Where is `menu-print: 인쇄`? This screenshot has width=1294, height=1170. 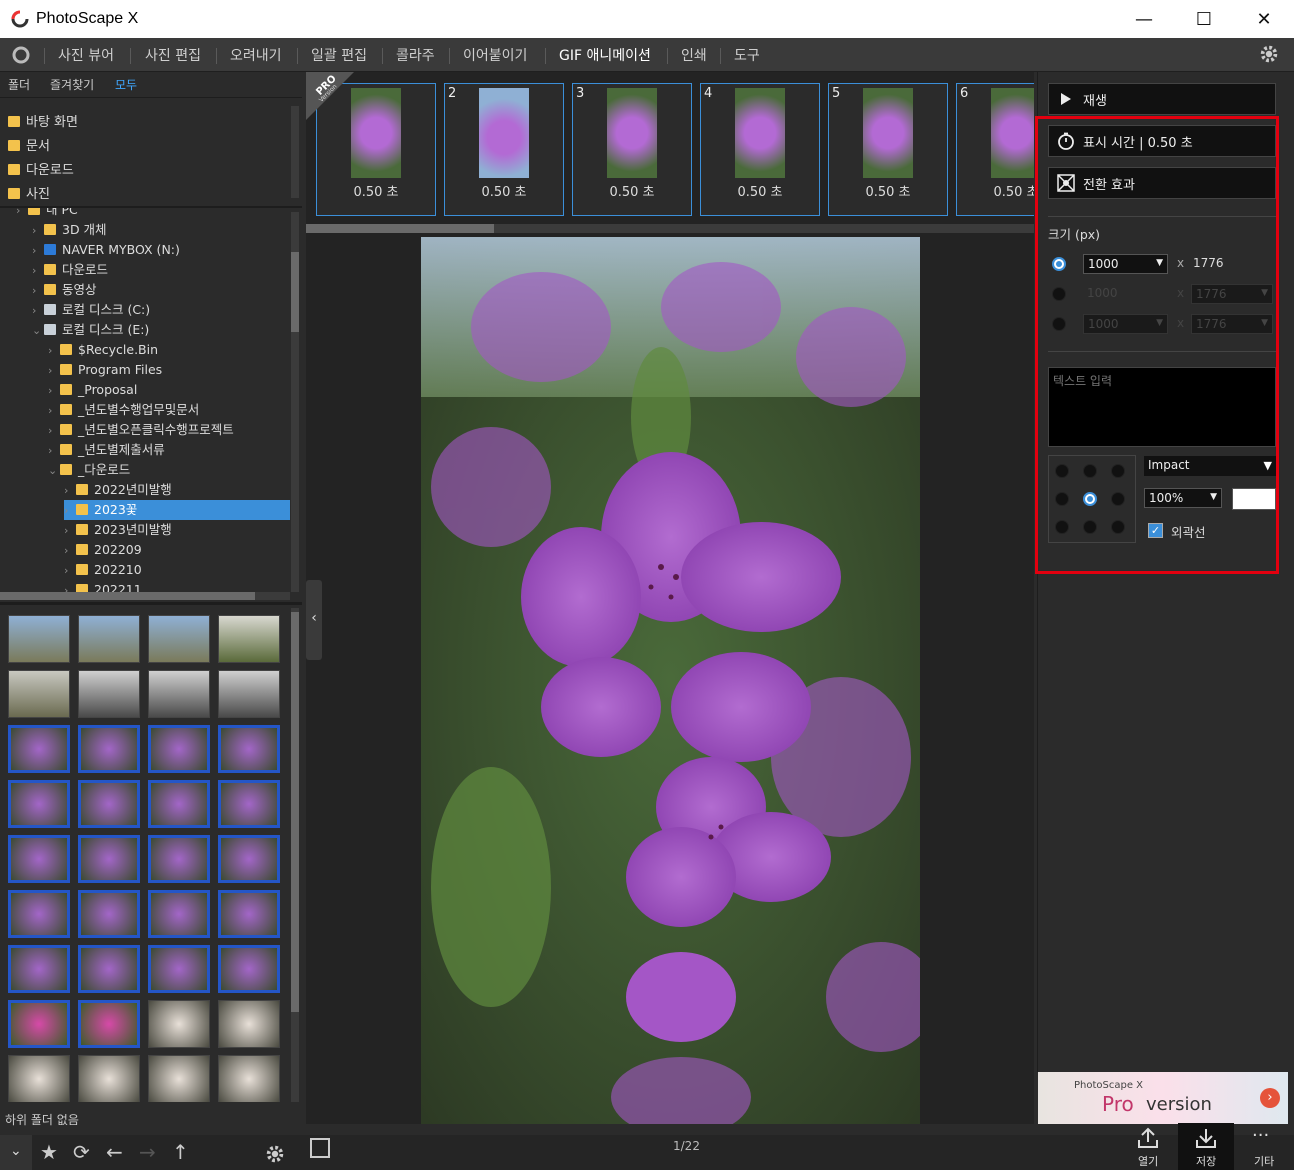
menu-print: 인쇄 is located at coordinates (694, 55).